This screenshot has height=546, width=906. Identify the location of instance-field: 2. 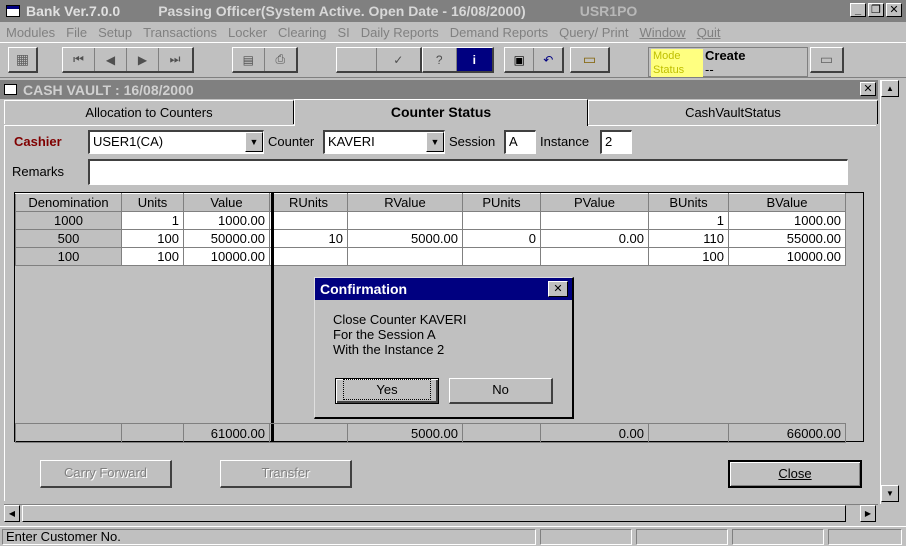
(616, 142).